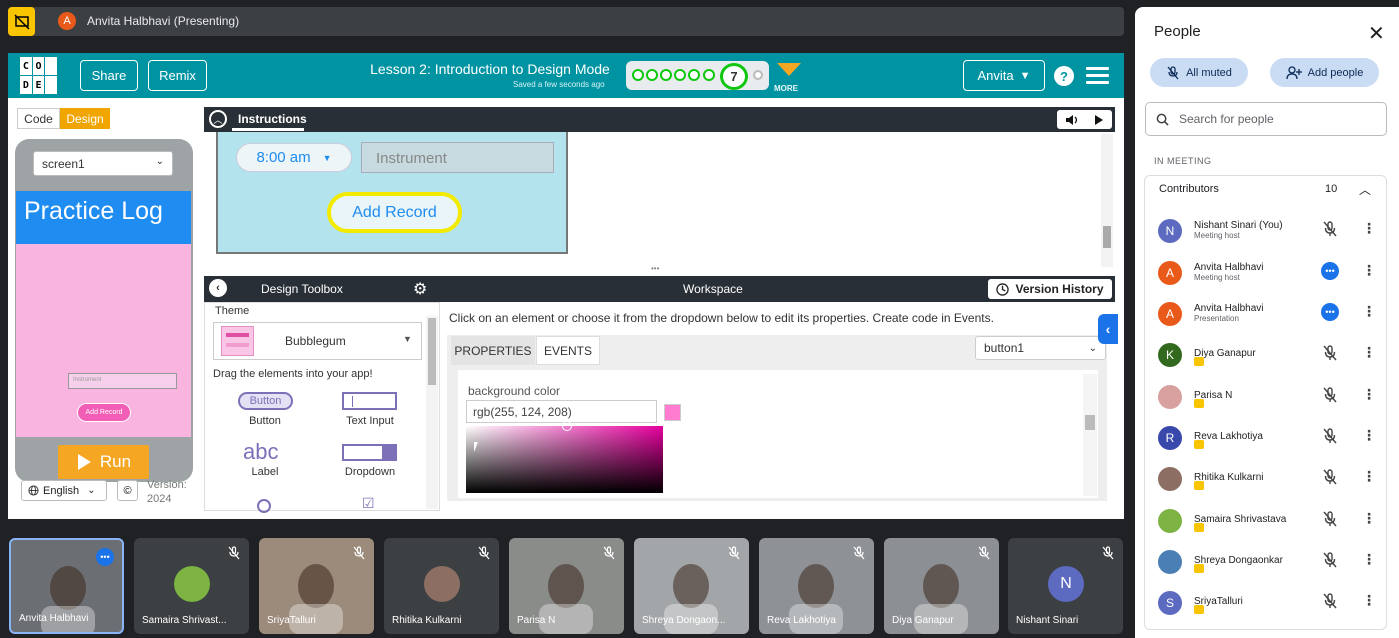 This screenshot has width=1399, height=638. Describe the element at coordinates (1108, 329) in the screenshot. I see `collapse-panel-icon: ‹` at that location.